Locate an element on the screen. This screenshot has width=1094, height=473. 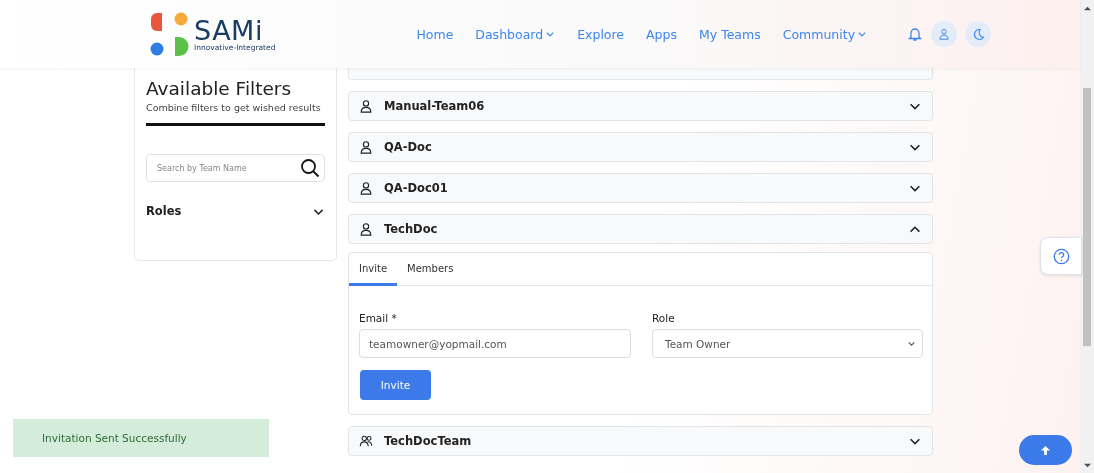
nav-link: Apps is located at coordinates (661, 34).